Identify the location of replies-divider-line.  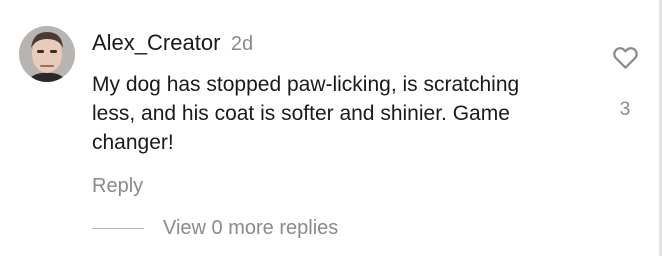
(118, 228).